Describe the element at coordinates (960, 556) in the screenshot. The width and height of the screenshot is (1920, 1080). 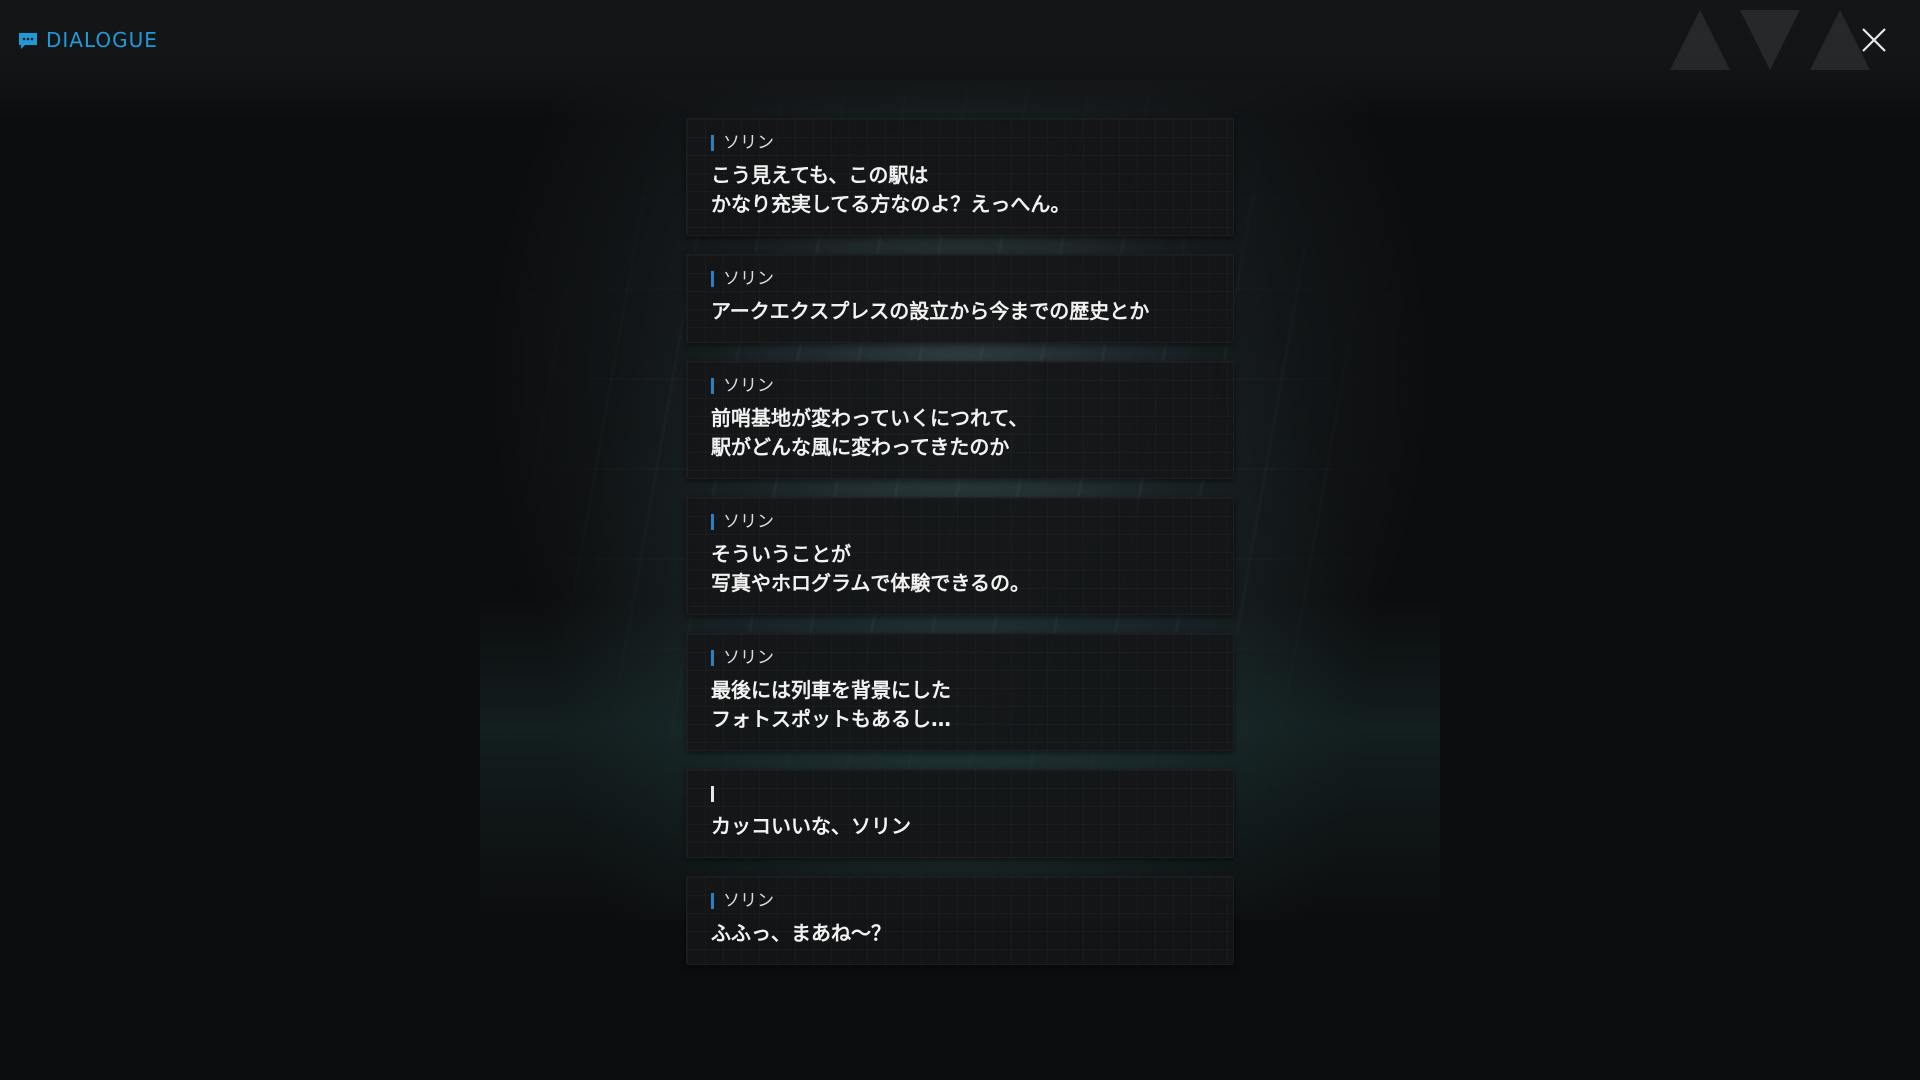
I see `dialogue-entry: ソリンそういうことが写真やホログラムで体験できるの。` at that location.